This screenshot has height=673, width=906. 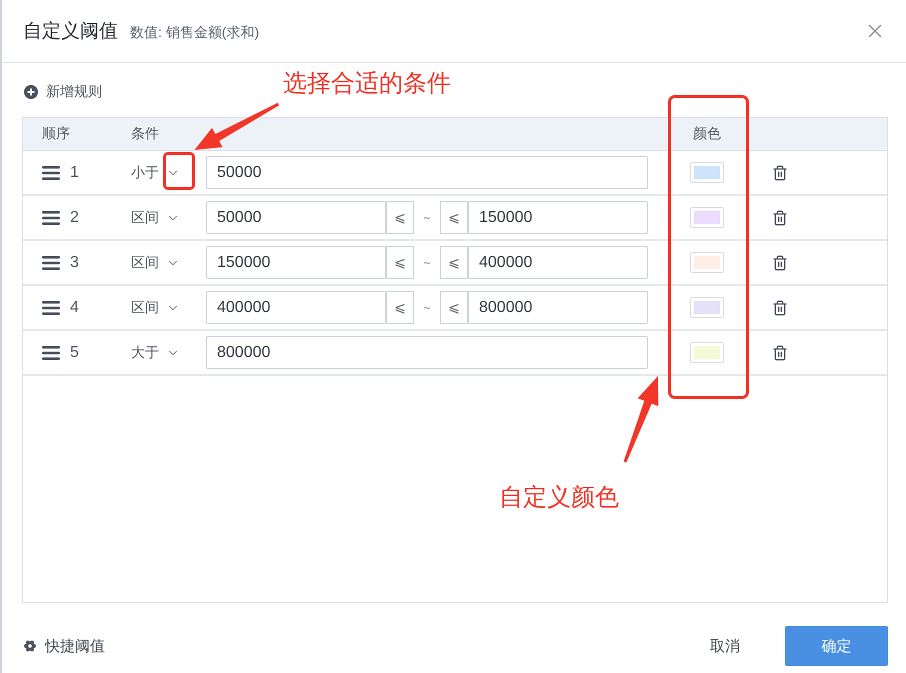 I want to click on plus-circle-icon, so click(x=31, y=92).